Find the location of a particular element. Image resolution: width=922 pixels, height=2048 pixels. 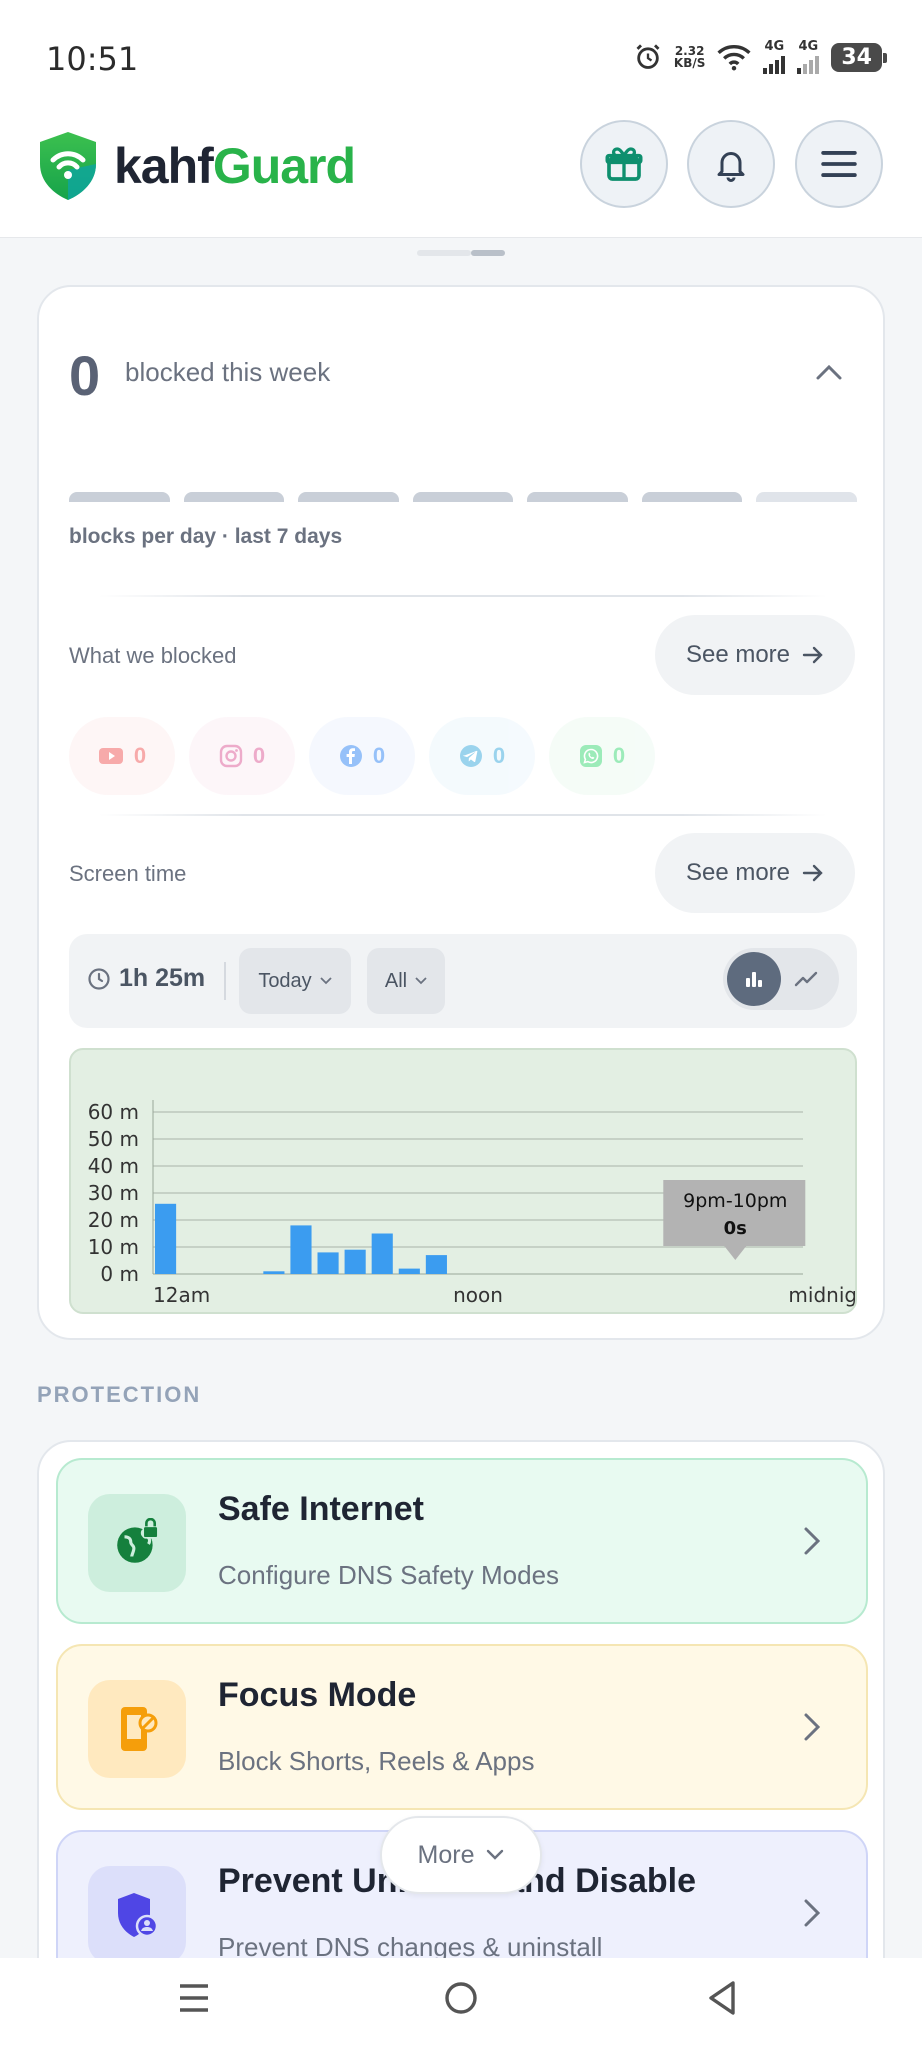

system-navigation-bar is located at coordinates (461, 2003).